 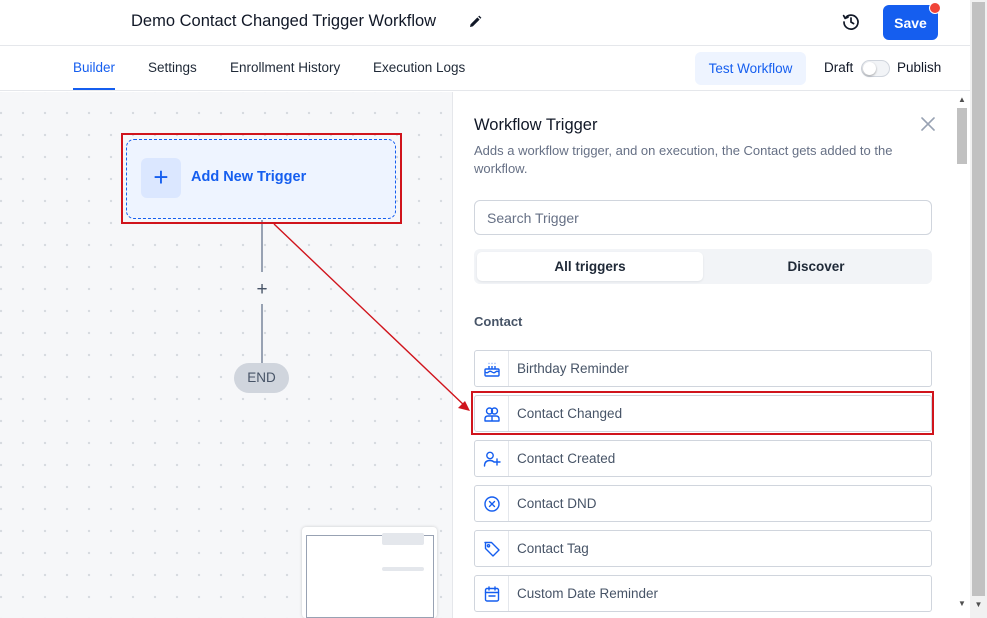 I want to click on user-plus-icon, so click(x=492, y=458).